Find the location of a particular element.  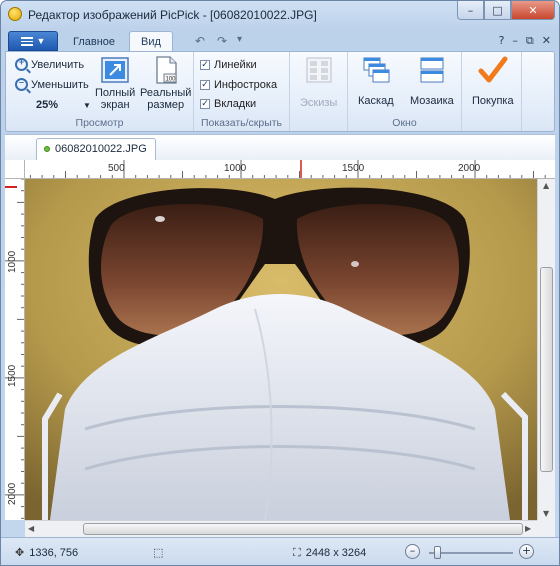

actual-size-button: 100 Реальный размер is located at coordinates (165, 83).